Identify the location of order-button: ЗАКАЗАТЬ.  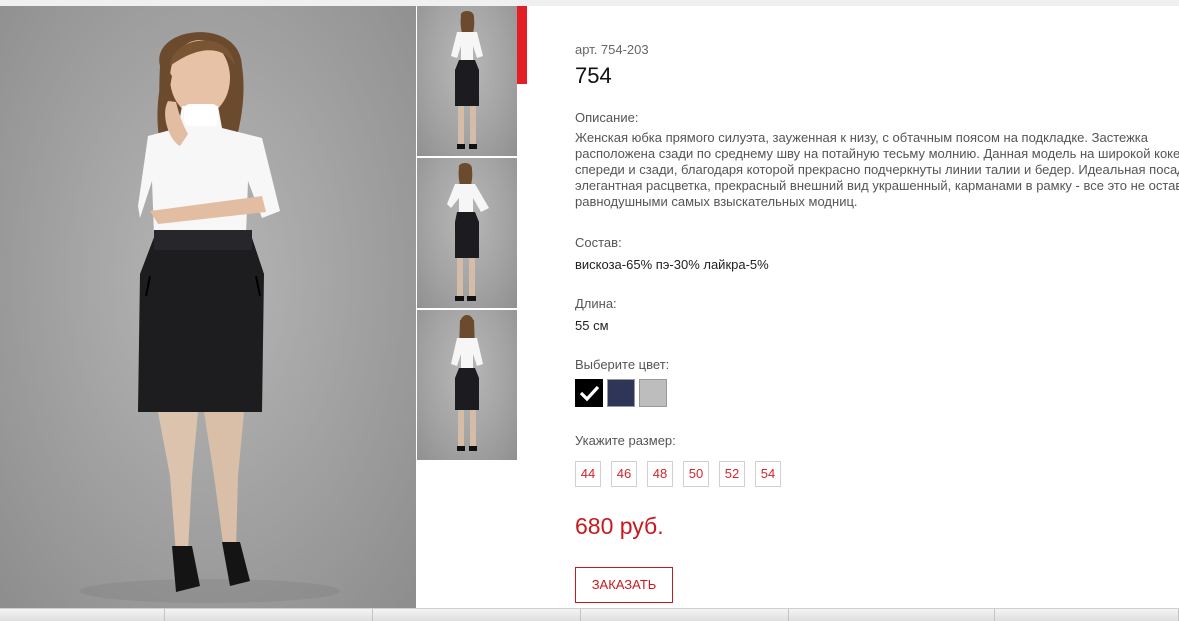
(624, 585).